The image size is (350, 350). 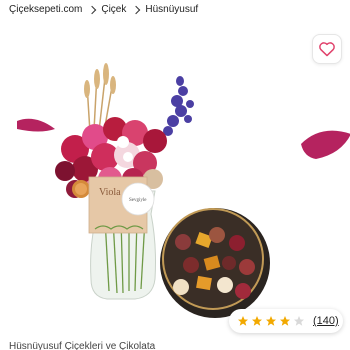 I want to click on heart-outline-icon, so click(x=327, y=49).